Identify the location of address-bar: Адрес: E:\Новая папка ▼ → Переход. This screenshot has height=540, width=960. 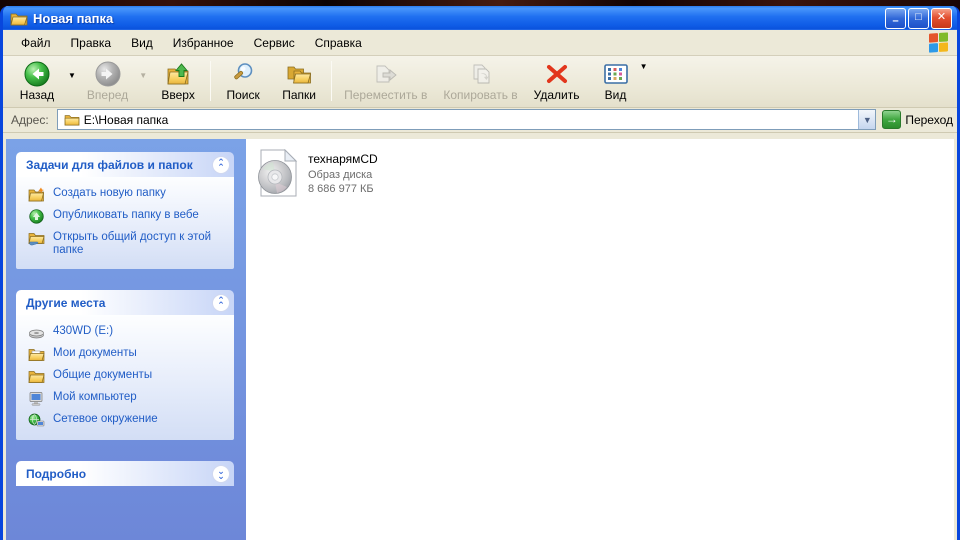
(480, 120).